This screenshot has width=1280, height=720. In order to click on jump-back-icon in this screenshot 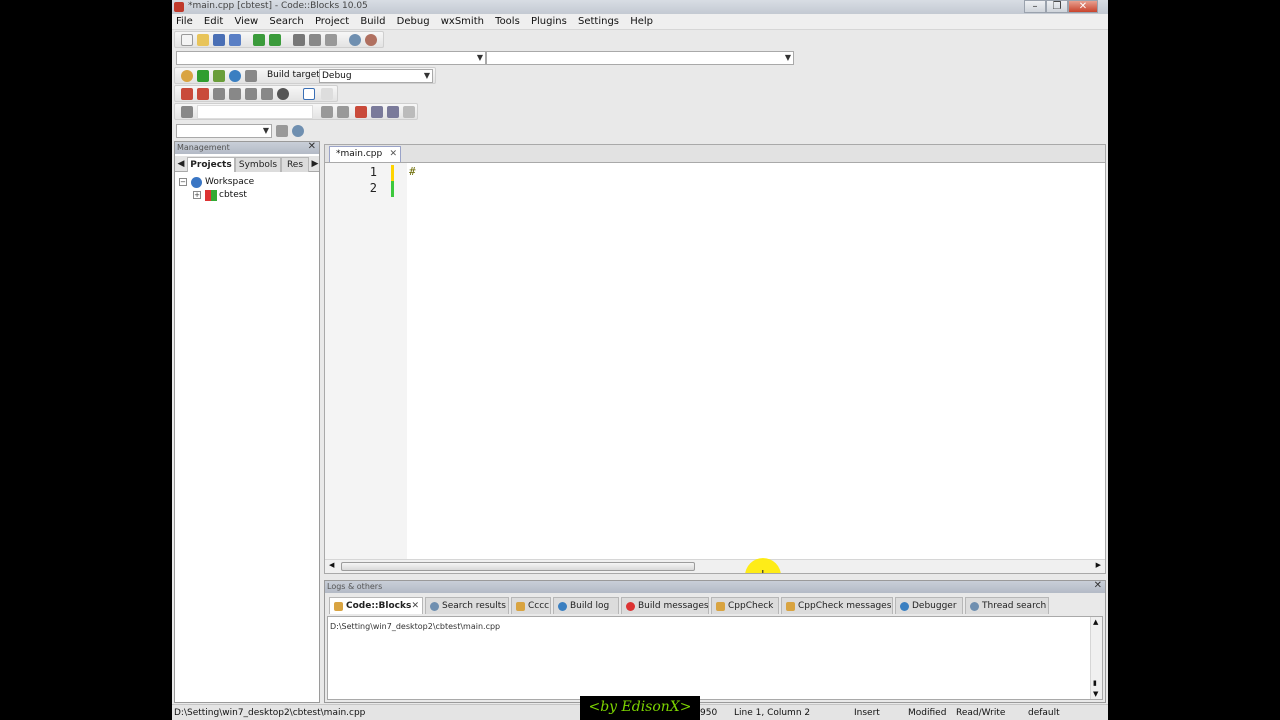, I will do `click(327, 112)`.